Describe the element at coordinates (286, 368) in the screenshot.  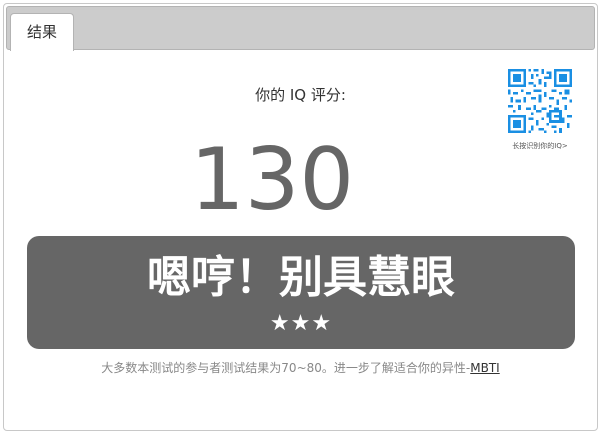
I see `footnote-text: 大多数本测试的参与者测试结果为70~80。进一步了解适合你的异性-` at that location.